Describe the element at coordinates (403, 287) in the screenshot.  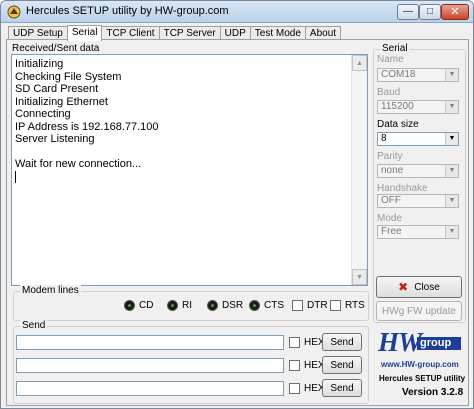
I see `close-x-icon: ✖` at that location.